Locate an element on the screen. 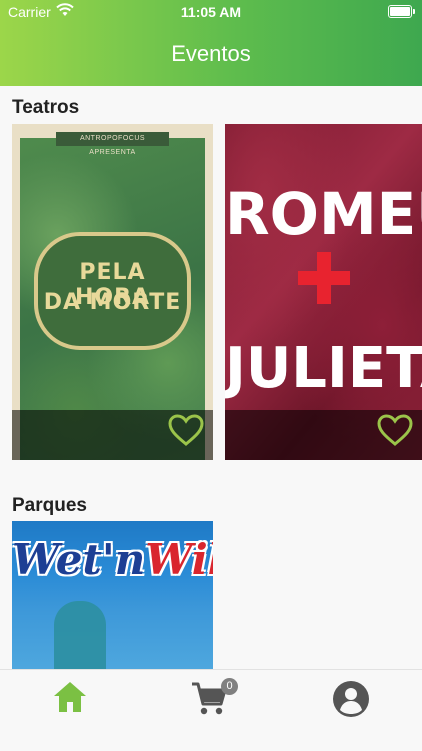 This screenshot has height=751, width=422. plus-mark-h is located at coordinates (324, 278).